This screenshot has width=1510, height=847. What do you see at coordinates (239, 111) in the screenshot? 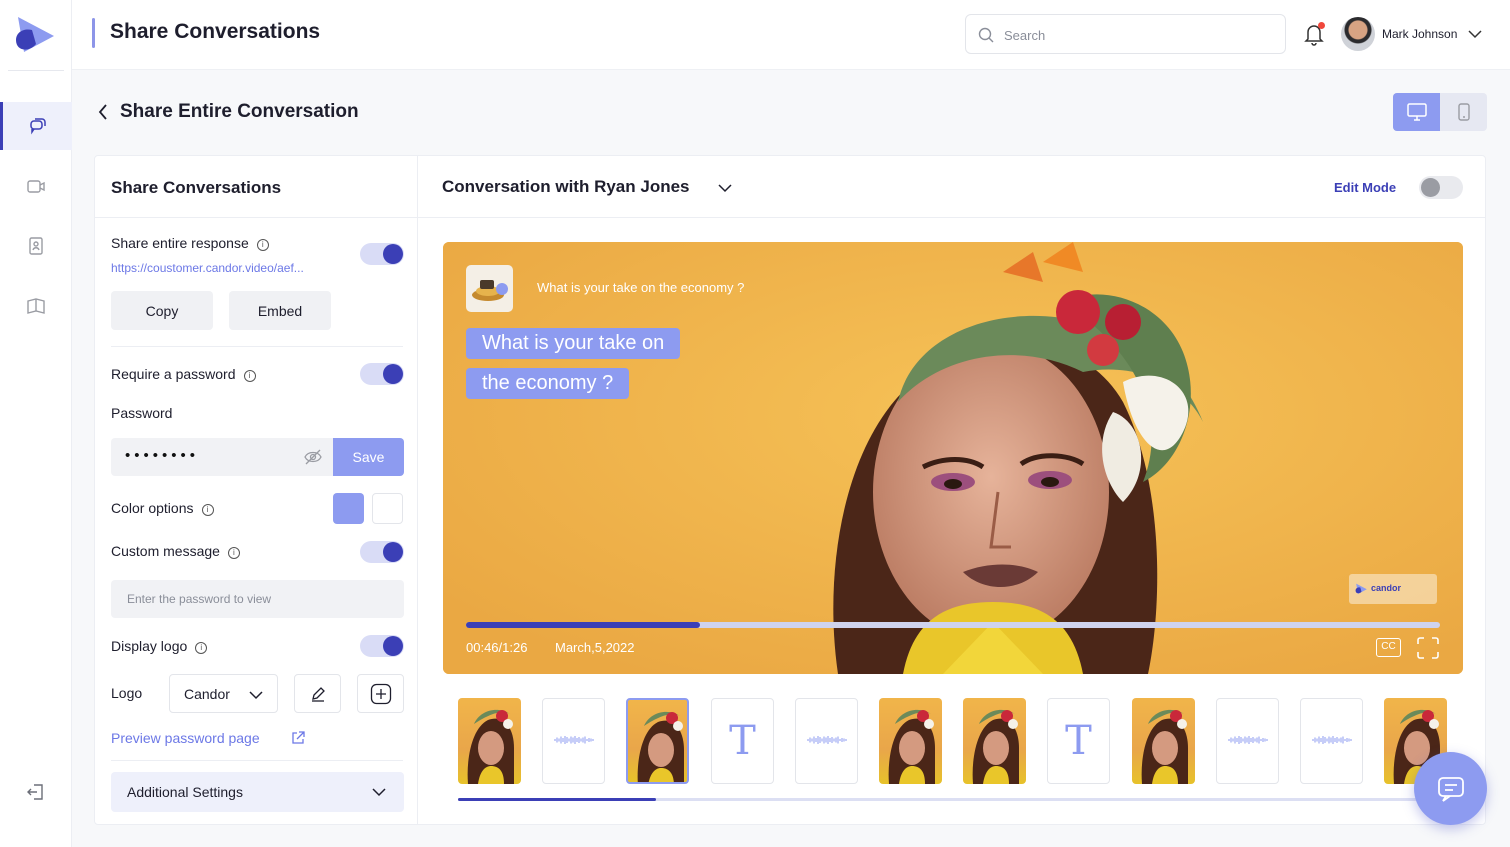
I see `page-title: Share Entire Conversation` at bounding box center [239, 111].